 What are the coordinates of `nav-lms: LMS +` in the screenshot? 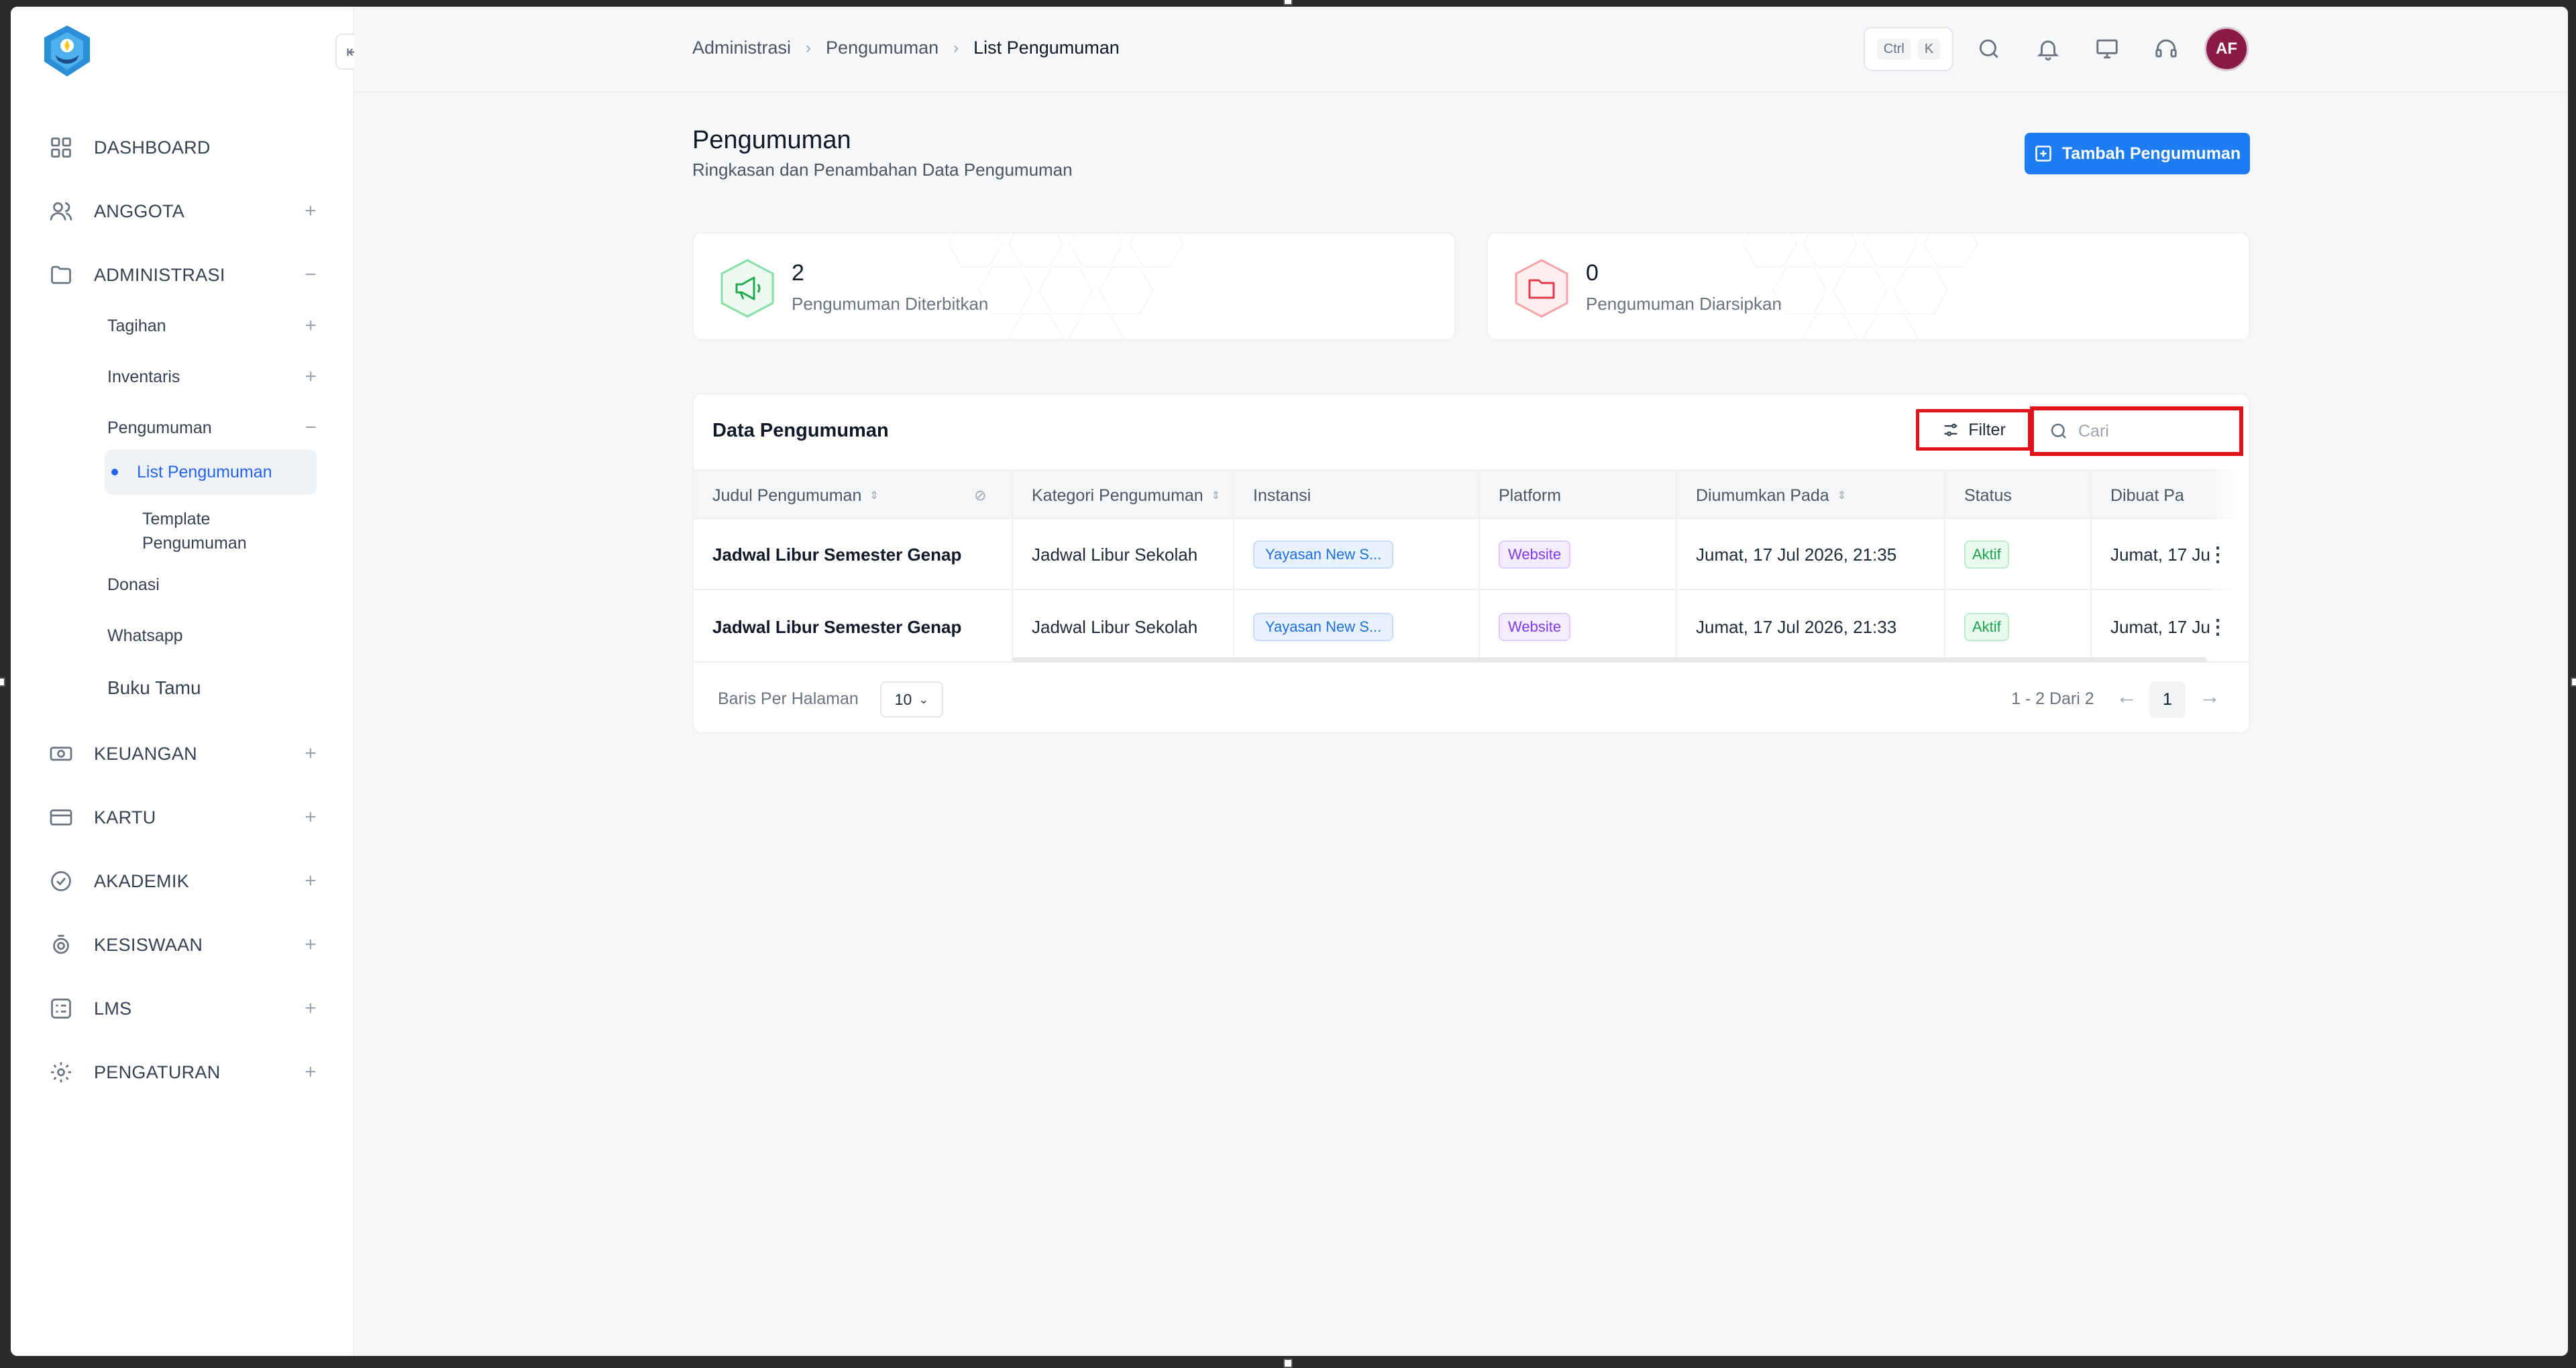 It's located at (182, 1008).